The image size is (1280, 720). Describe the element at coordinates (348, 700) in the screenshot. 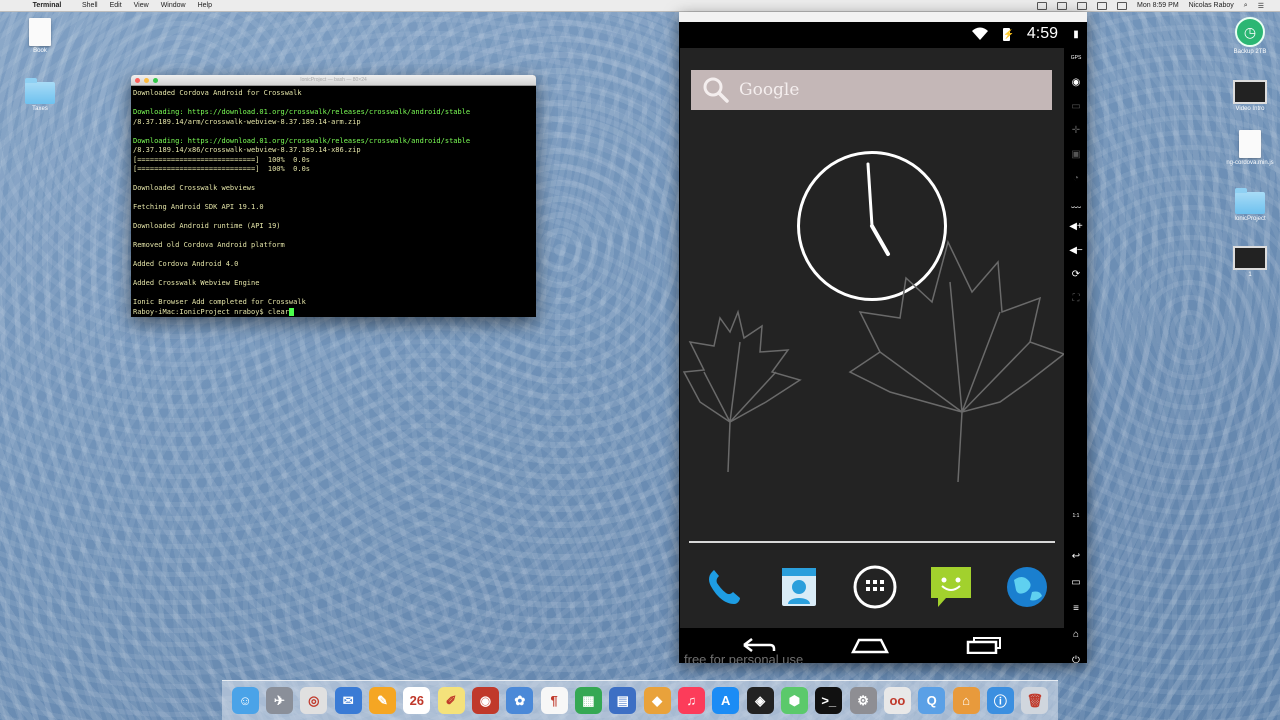

I see `dock-preview-icon: ✉` at that location.